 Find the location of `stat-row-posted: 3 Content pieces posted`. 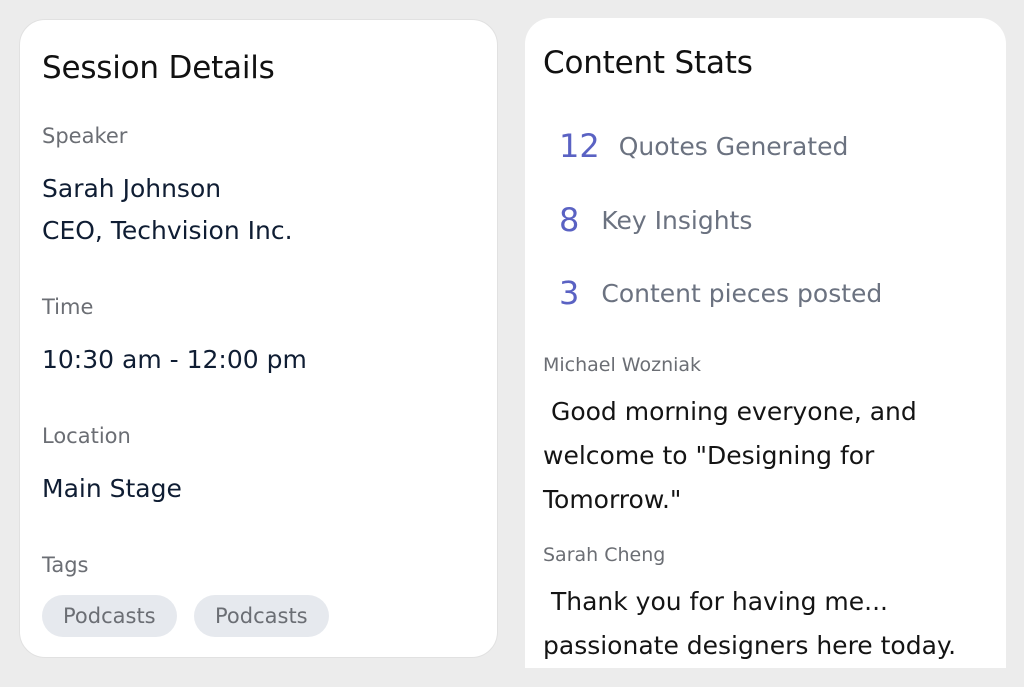

stat-row-posted: 3 Content pieces posted is located at coordinates (720, 293).